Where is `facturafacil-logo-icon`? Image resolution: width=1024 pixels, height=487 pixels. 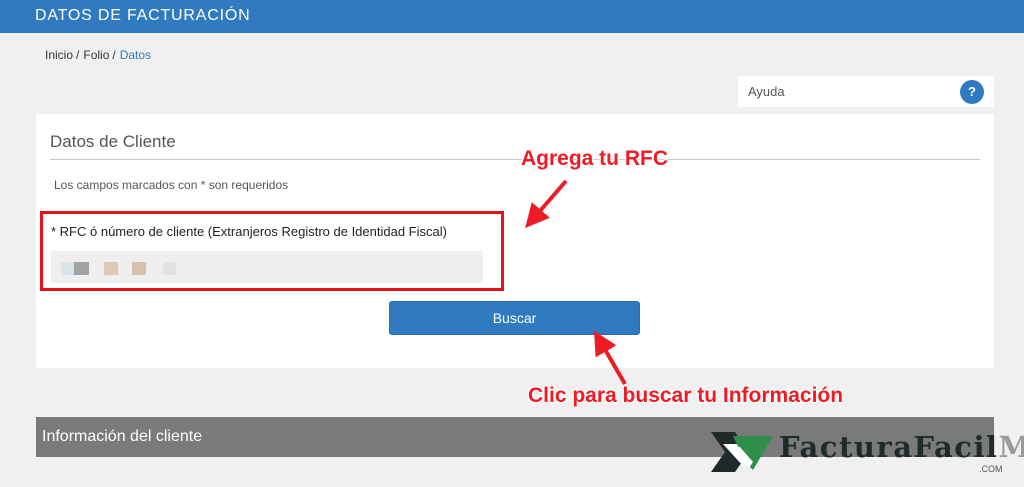
facturafacil-logo-icon is located at coordinates (742, 452).